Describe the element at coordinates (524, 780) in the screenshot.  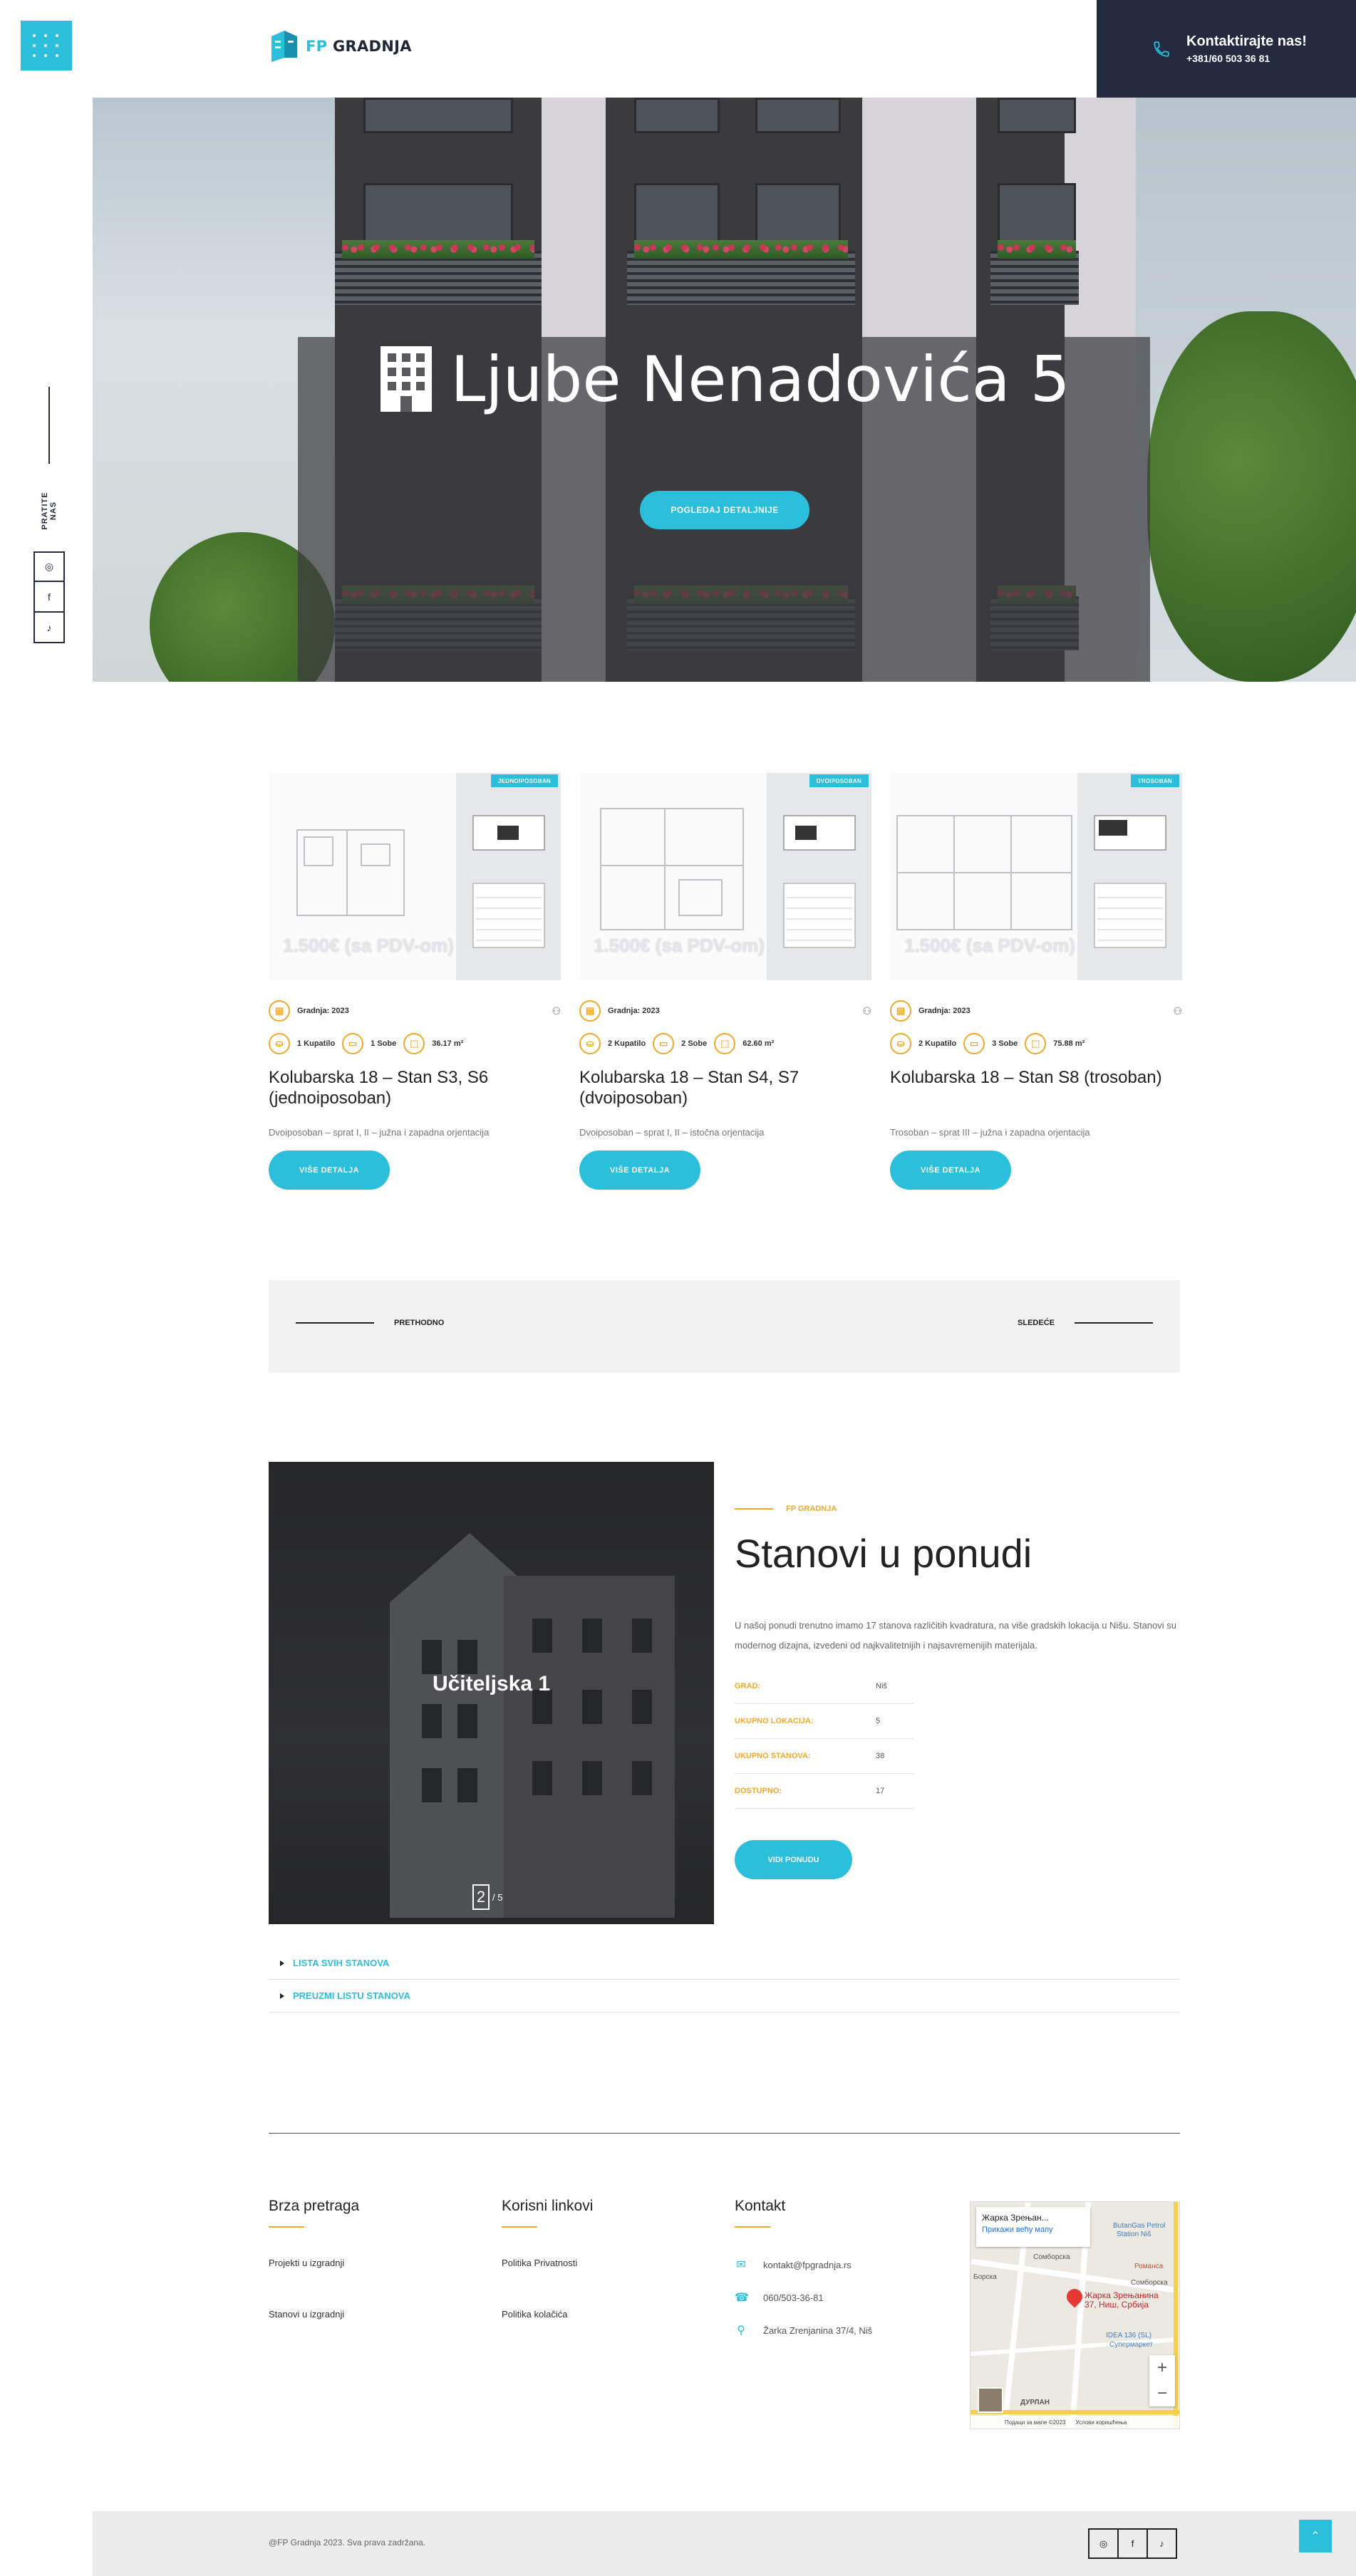
I see `apartment-type-badge: JEDNOIPOSOBAN` at that location.